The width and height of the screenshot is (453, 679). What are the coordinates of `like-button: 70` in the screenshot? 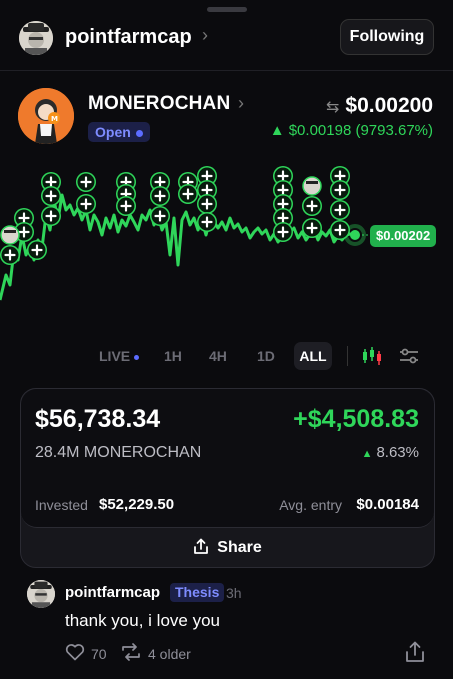 It's located at (95, 653).